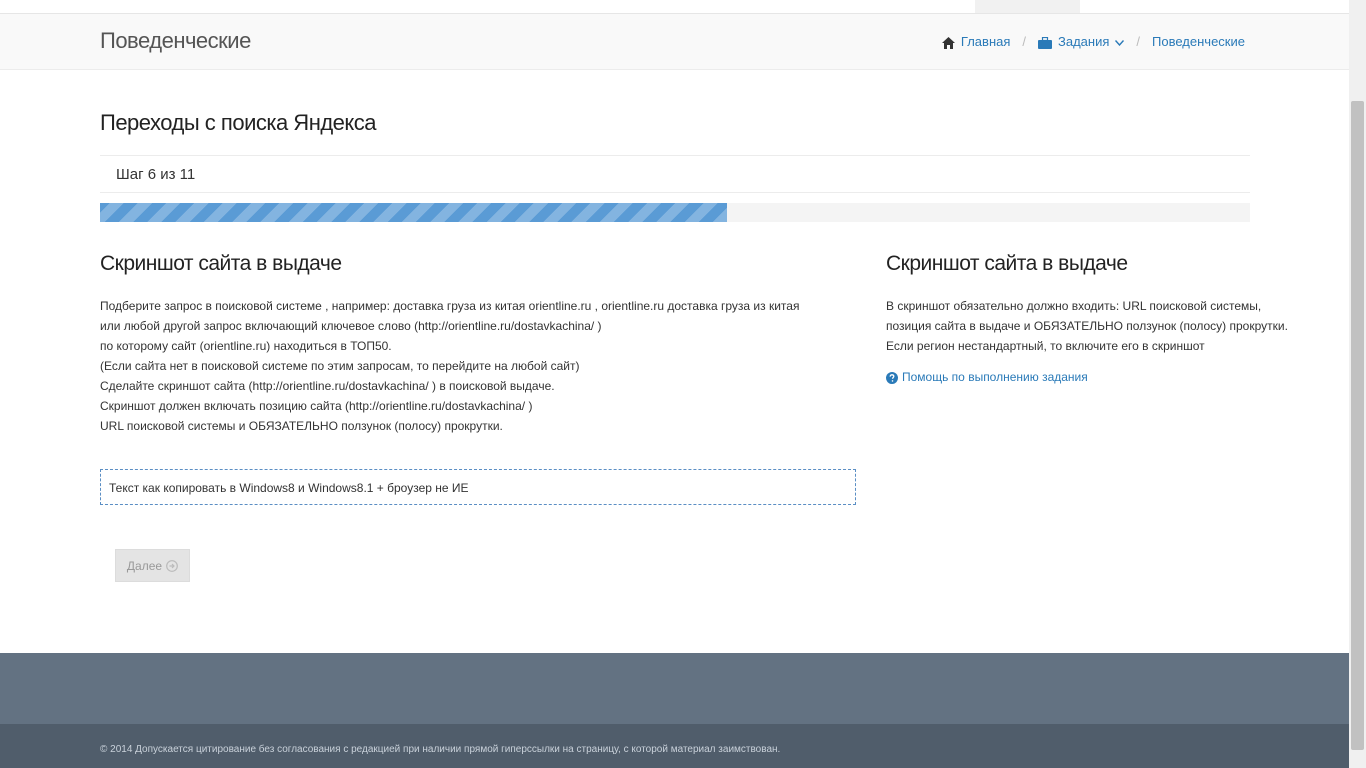  What do you see at coordinates (1120, 41) in the screenshot?
I see `chevron-down-icon` at bounding box center [1120, 41].